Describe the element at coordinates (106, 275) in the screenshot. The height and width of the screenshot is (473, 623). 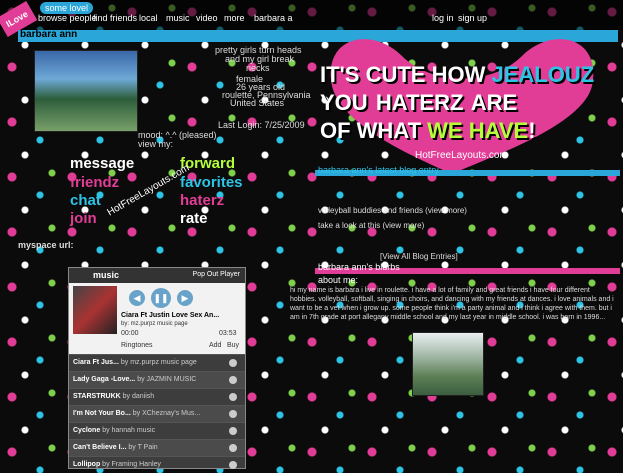
I see `player-brand: music` at that location.